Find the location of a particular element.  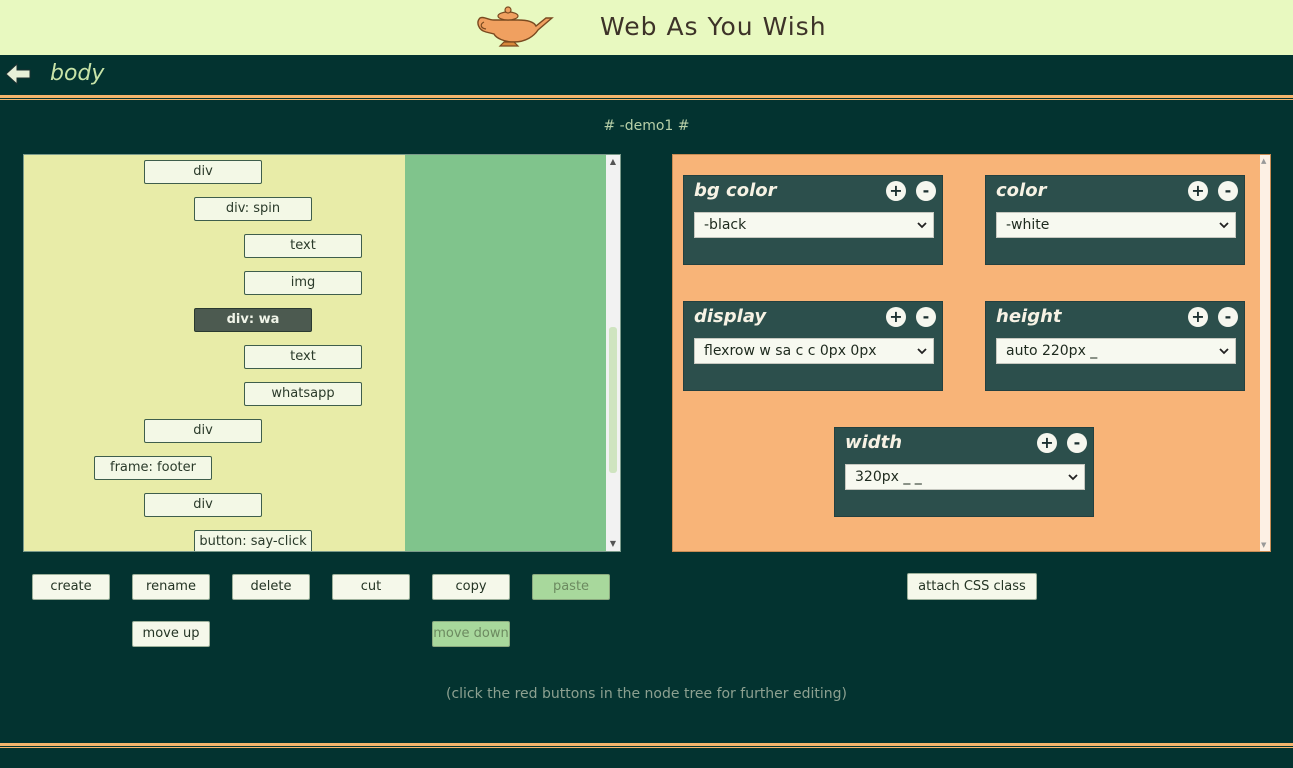

select-value: 320px _ _ is located at coordinates (888, 477).